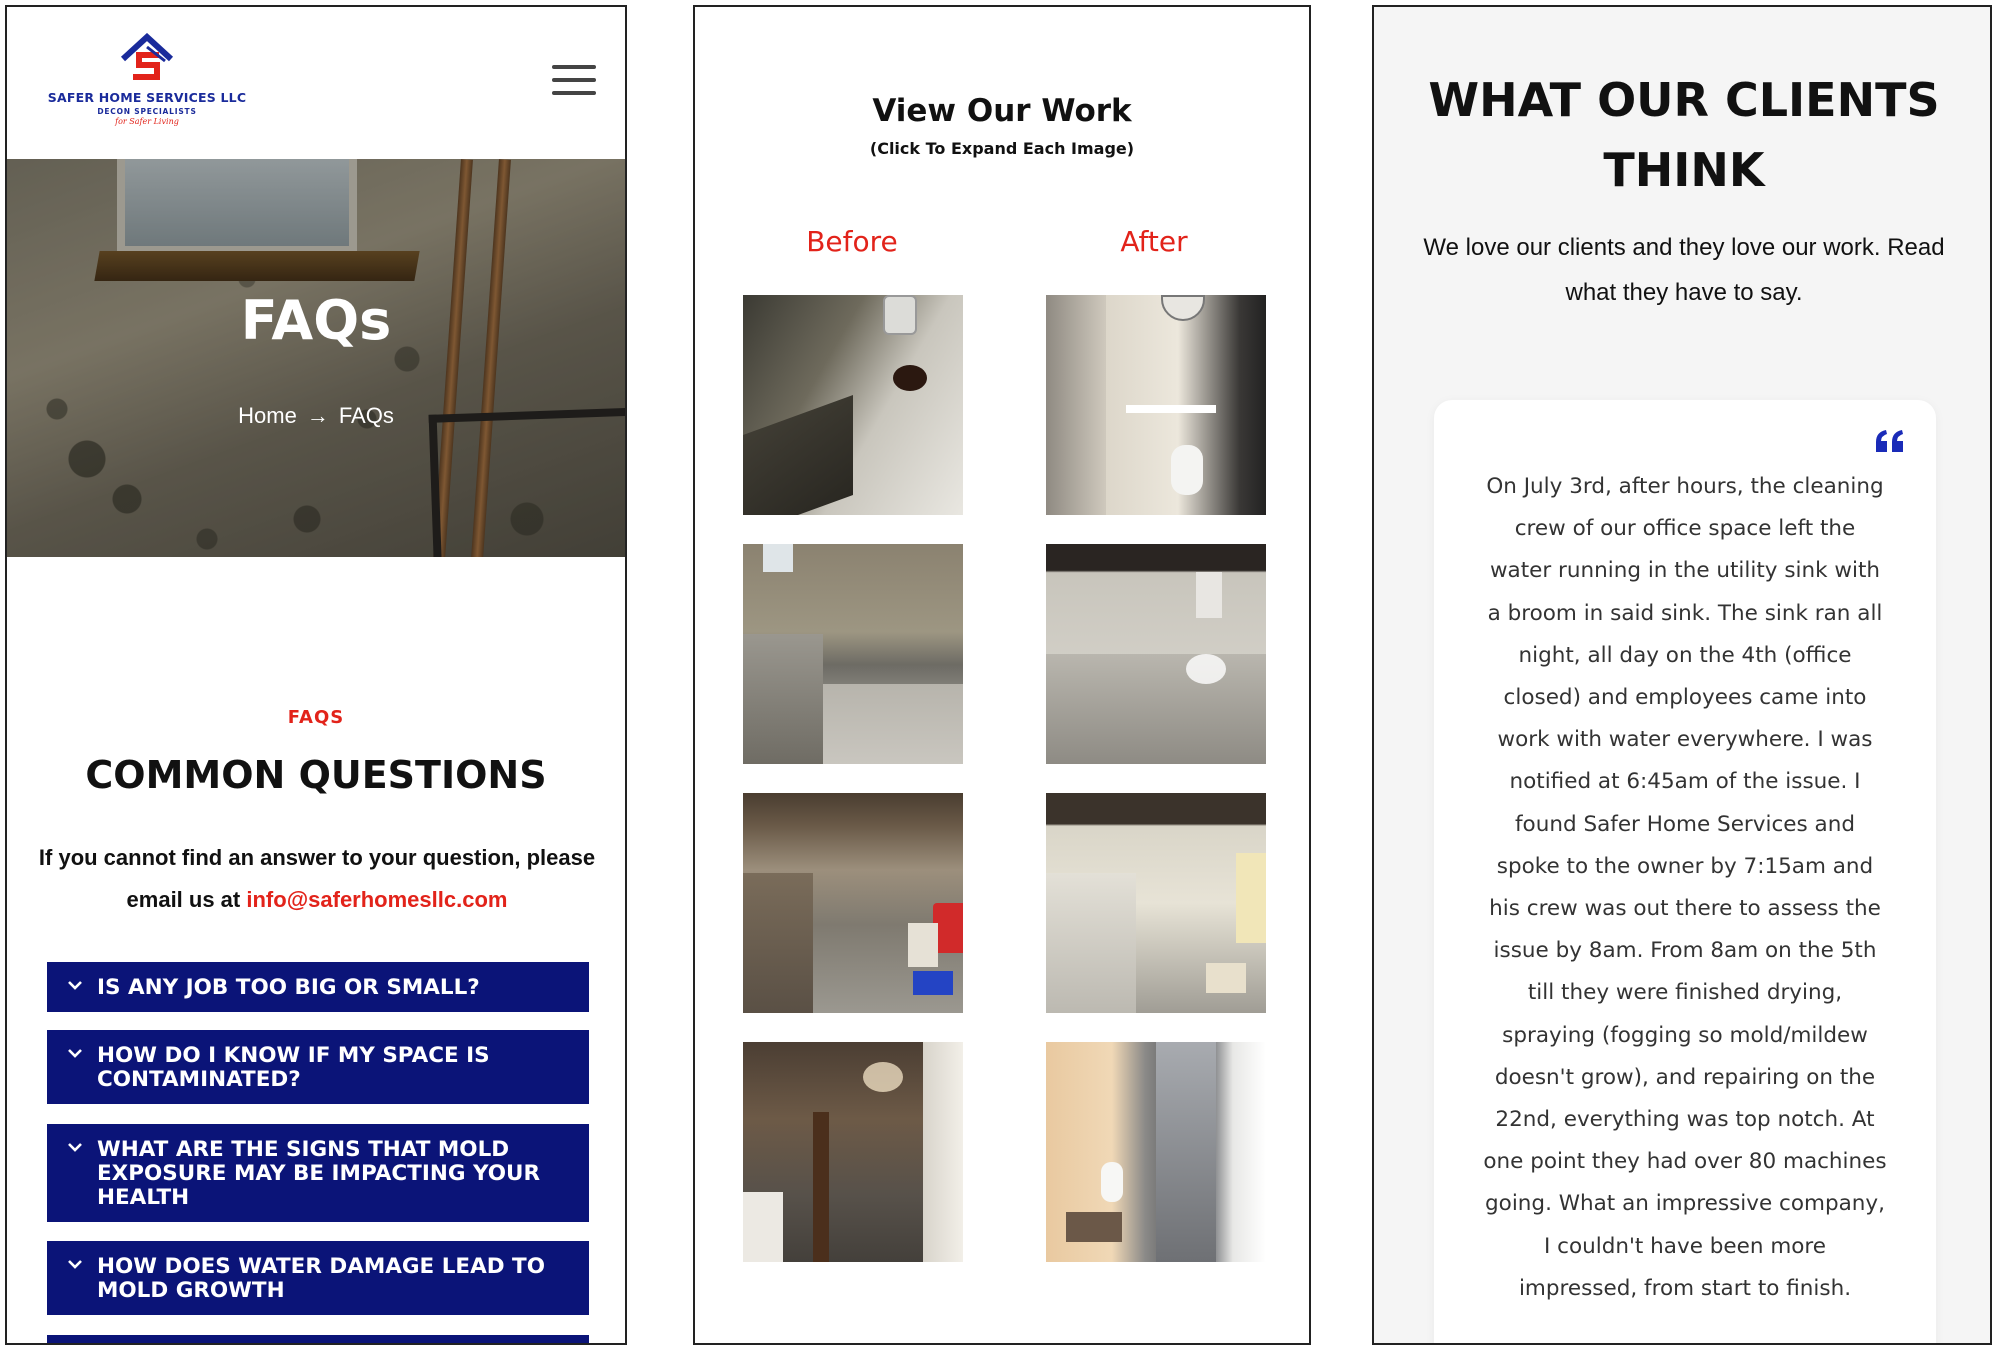  What do you see at coordinates (852, 241) in the screenshot?
I see `before-column-label: Before` at bounding box center [852, 241].